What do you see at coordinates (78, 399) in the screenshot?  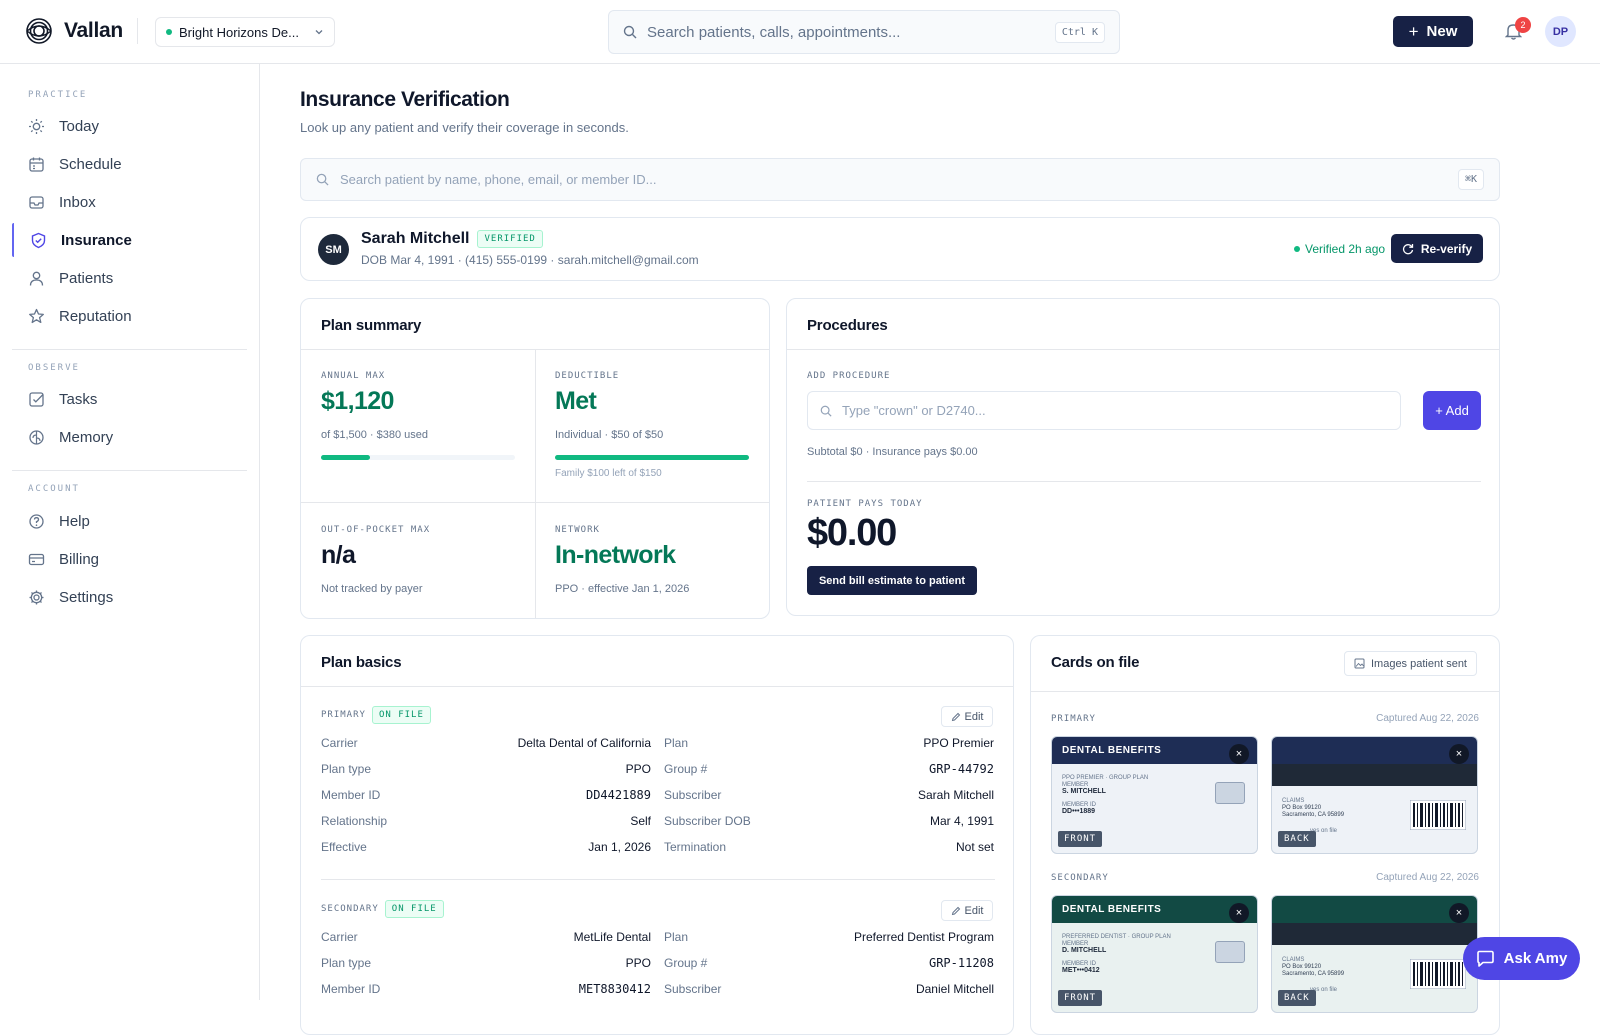 I see `sidebar-item-label: Tasks` at bounding box center [78, 399].